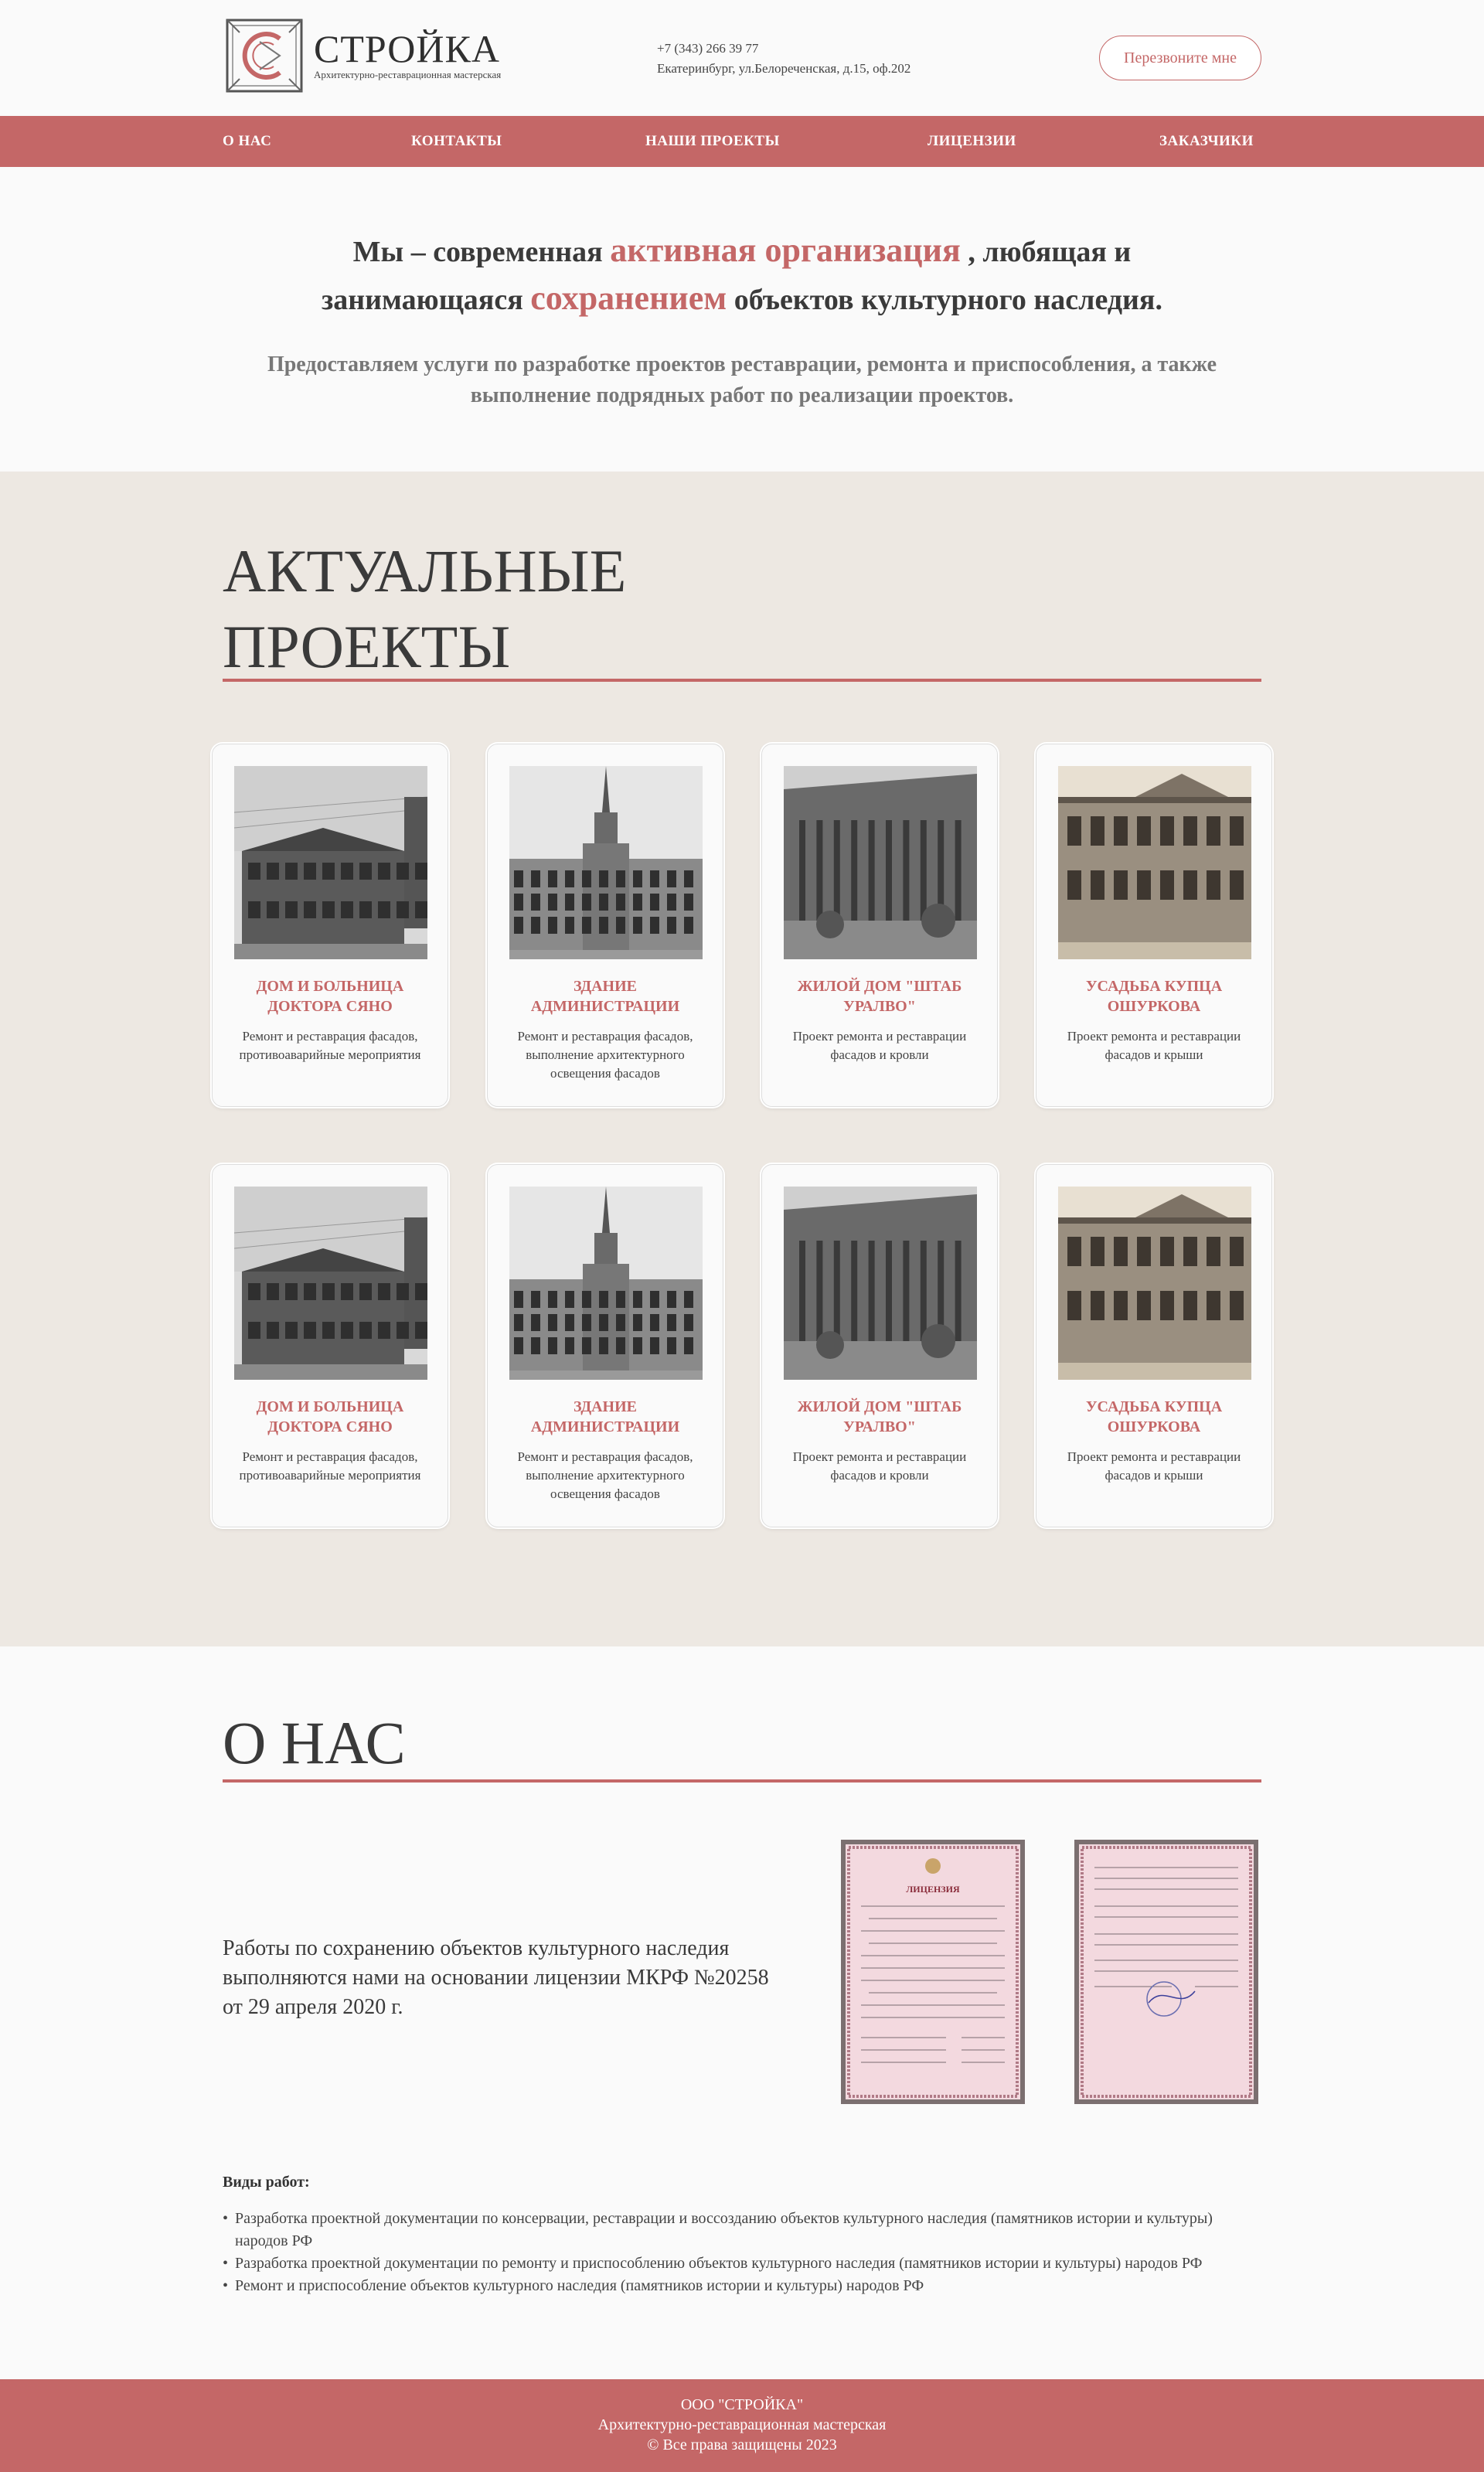 The height and width of the screenshot is (2472, 1484). Describe the element at coordinates (314, 1742) in the screenshot. I see `about-title: О НАС` at that location.